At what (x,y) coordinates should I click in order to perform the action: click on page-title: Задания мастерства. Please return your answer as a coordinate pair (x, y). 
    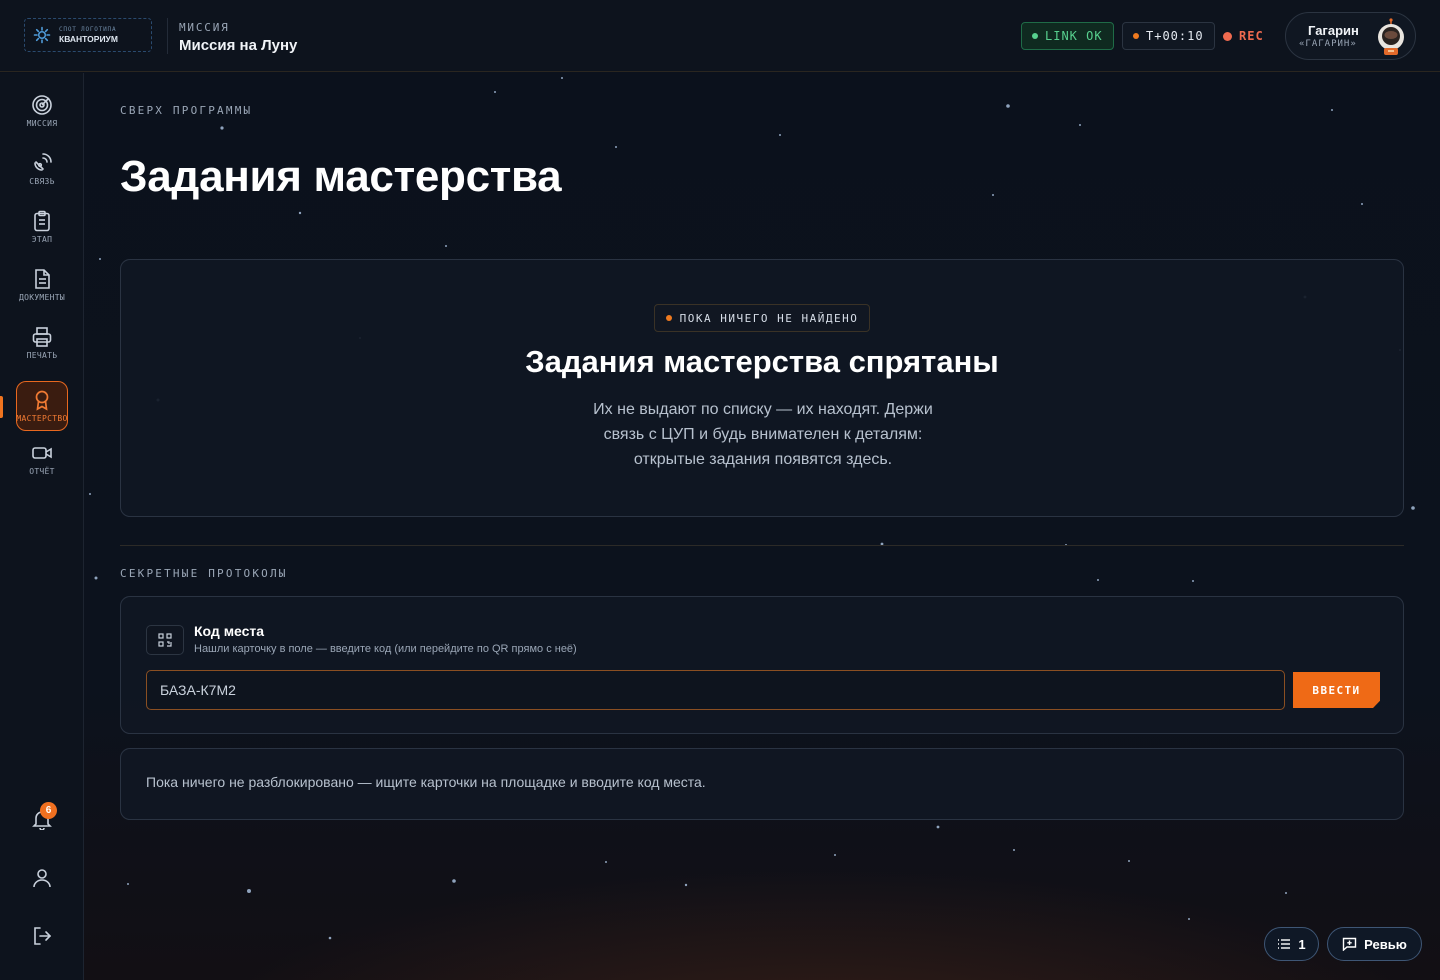
    Looking at the image, I should click on (341, 176).